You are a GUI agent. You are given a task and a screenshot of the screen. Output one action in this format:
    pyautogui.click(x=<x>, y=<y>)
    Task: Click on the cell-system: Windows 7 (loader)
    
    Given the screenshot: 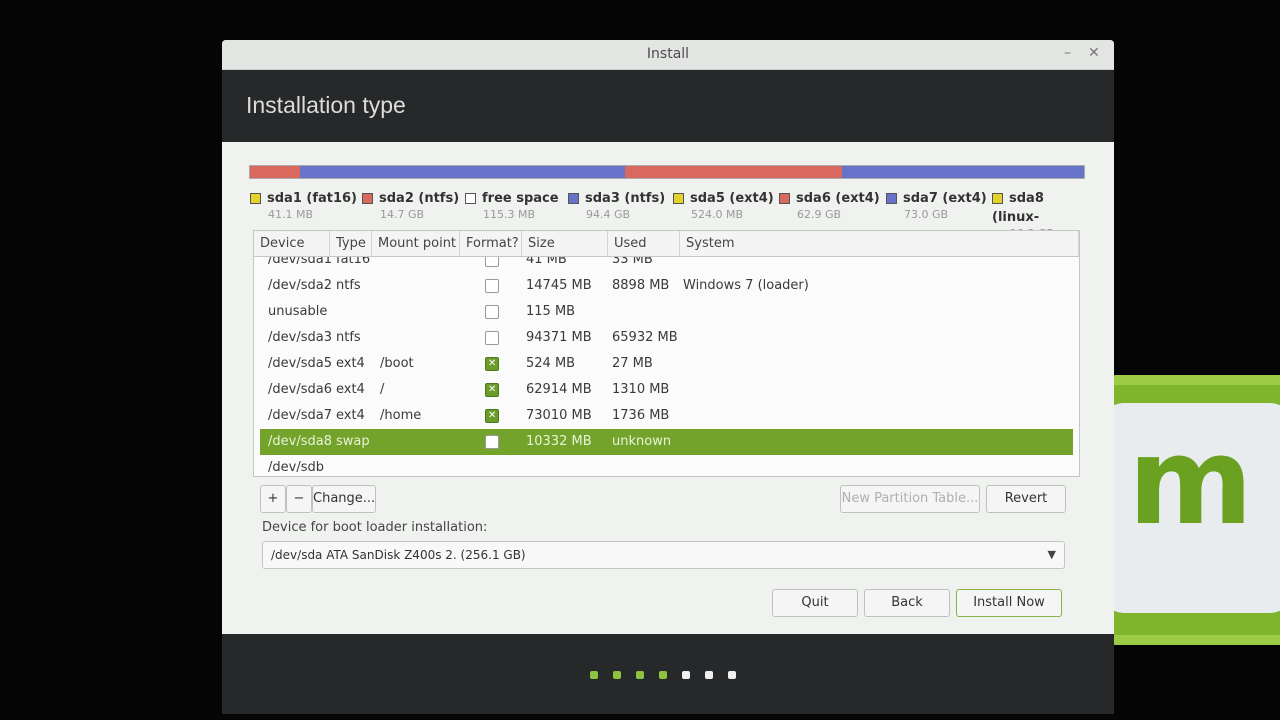 What is the action you would take?
    pyautogui.click(x=746, y=285)
    